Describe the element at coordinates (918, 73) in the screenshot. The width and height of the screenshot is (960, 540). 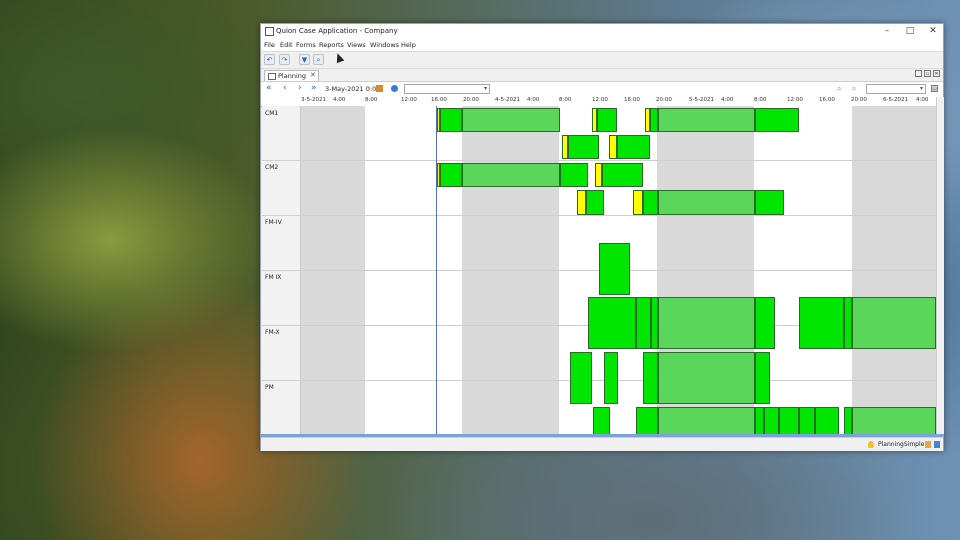
I see `panel-minimize-icon: _` at that location.